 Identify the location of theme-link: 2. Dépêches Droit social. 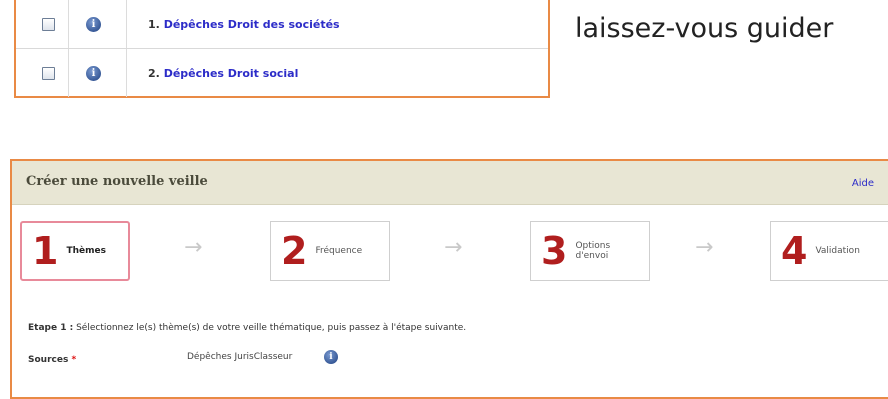
(223, 73).